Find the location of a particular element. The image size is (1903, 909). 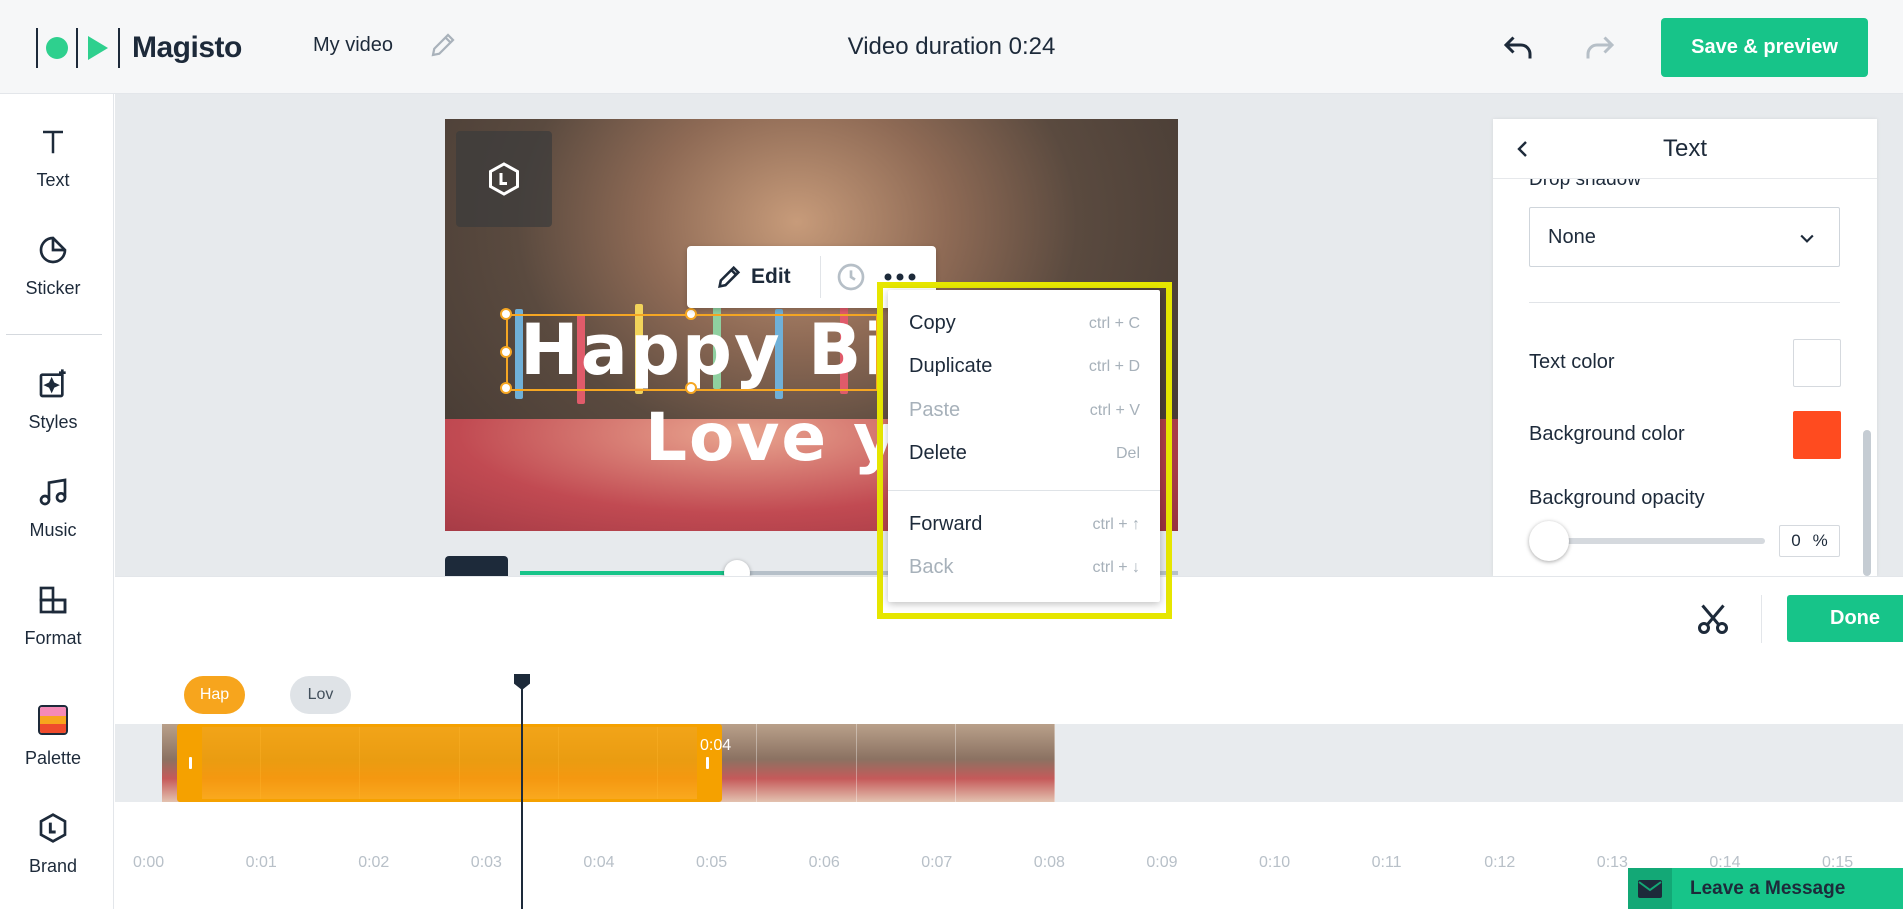

brand-logo-placeholder is located at coordinates (504, 179).